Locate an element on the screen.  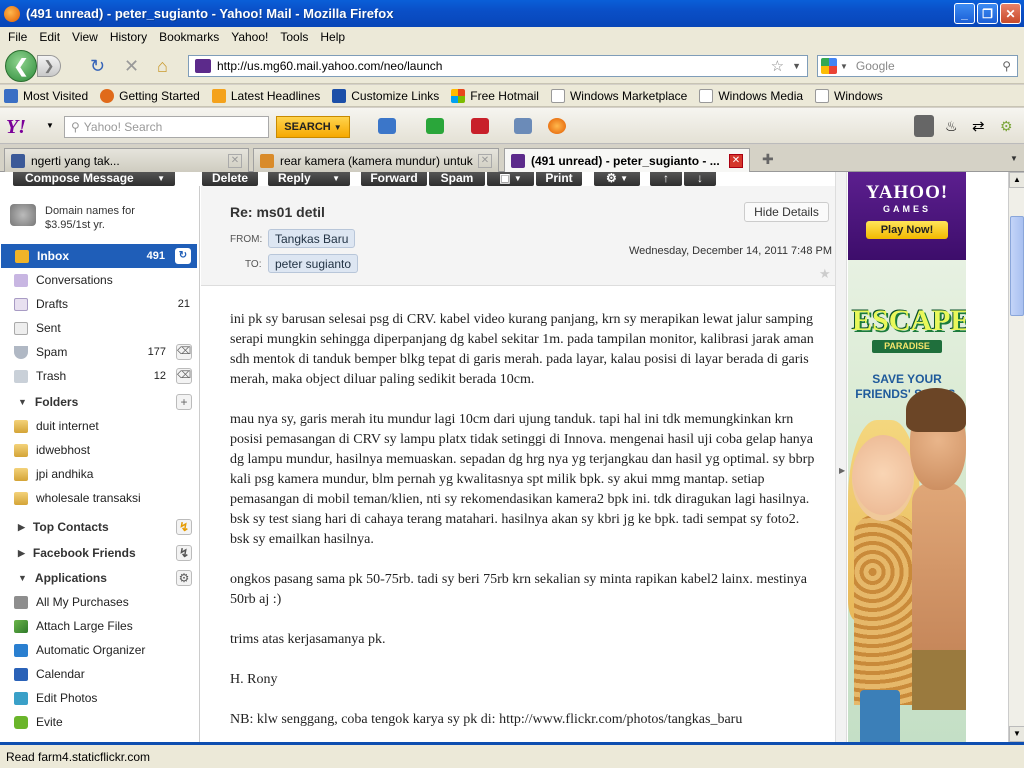
bookmark-windows: Windows is located at coordinates (849, 95).